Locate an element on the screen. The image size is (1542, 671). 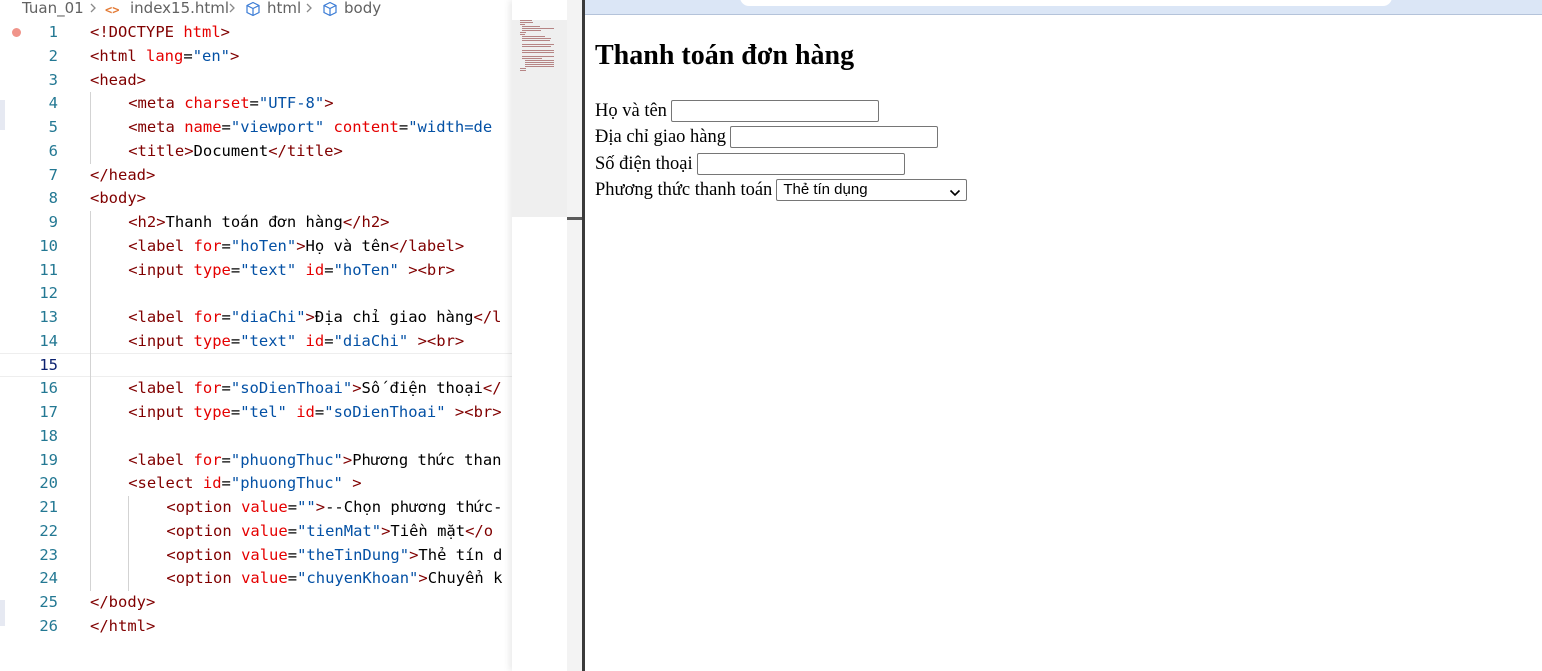
code-text: <label for="diaChi">Địa chỉ giao hàng</l is located at coordinates (314, 317).